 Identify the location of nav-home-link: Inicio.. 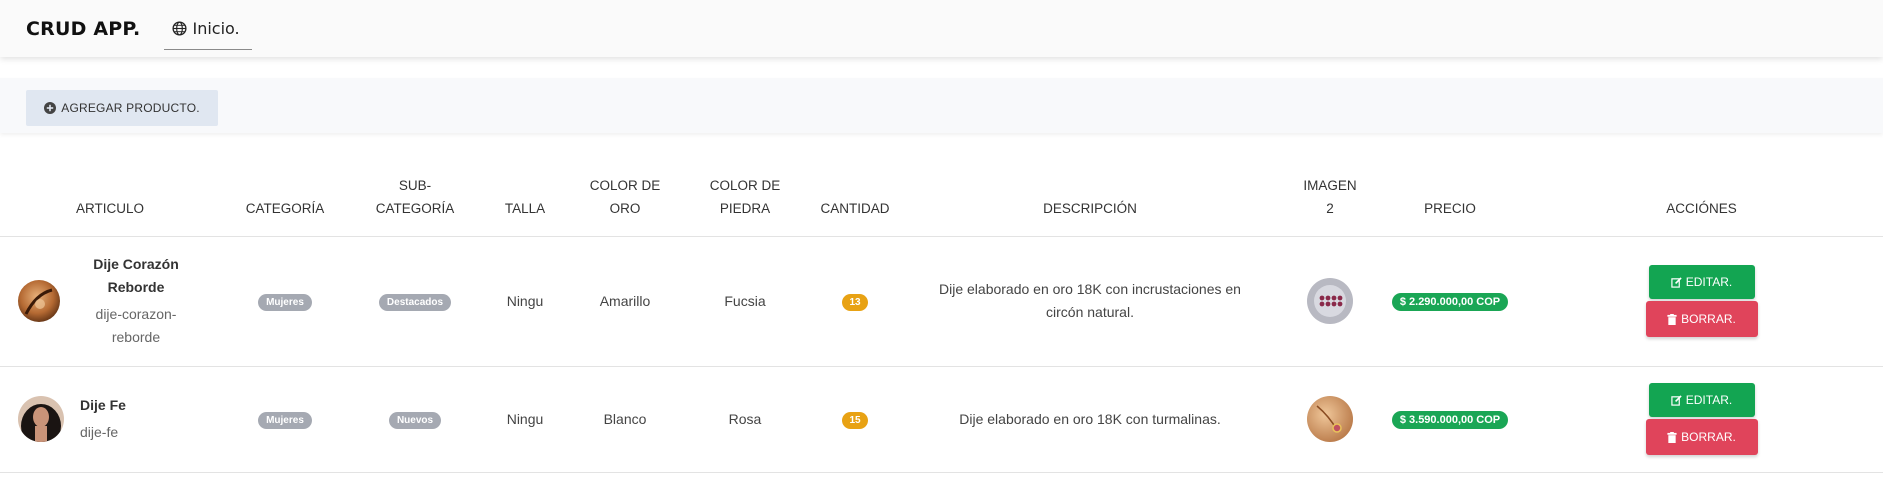
(208, 28).